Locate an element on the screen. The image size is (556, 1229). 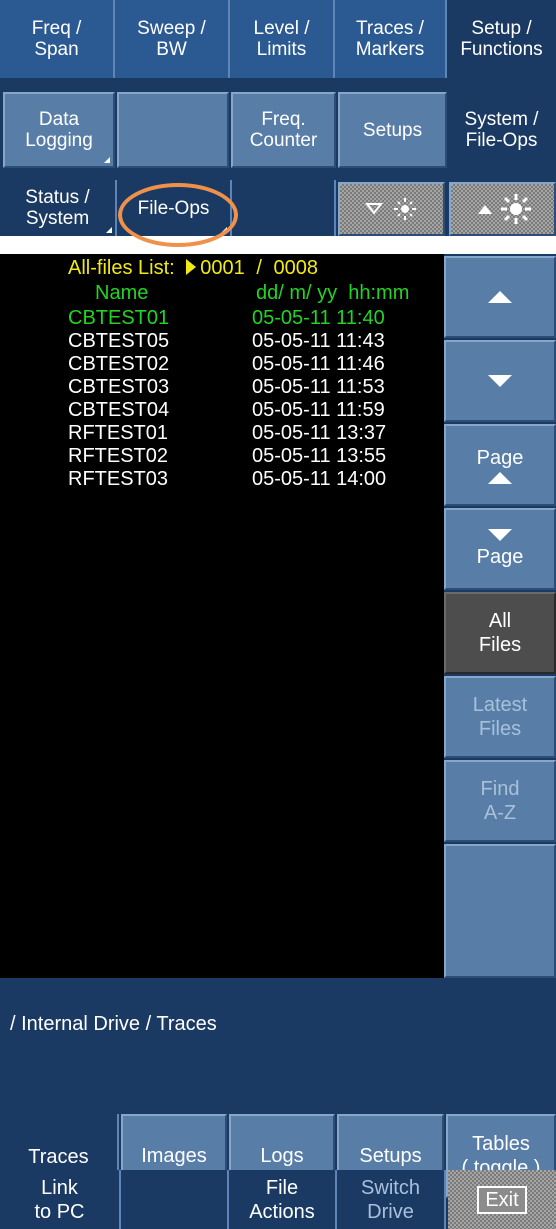
column-name-header: Name is located at coordinates (122, 293).